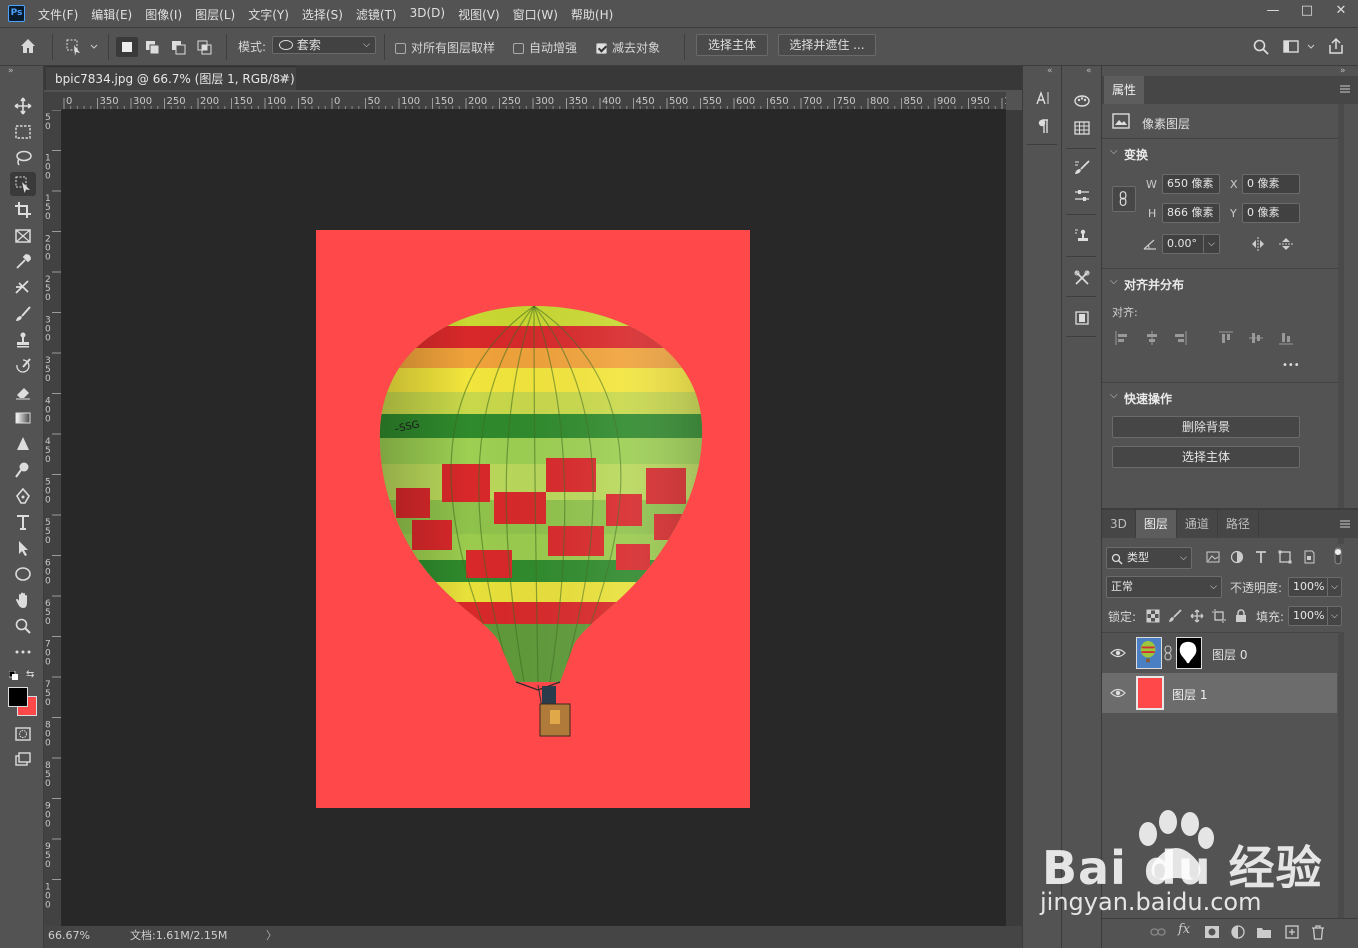  I want to click on chevron-down-icon-2: ⌵, so click(1114, 281).